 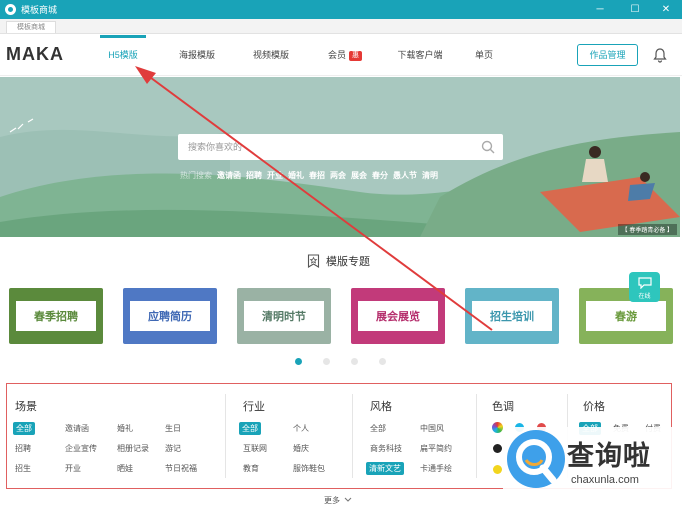 I want to click on filter-style-option: 扁平简约, so click(x=436, y=448).